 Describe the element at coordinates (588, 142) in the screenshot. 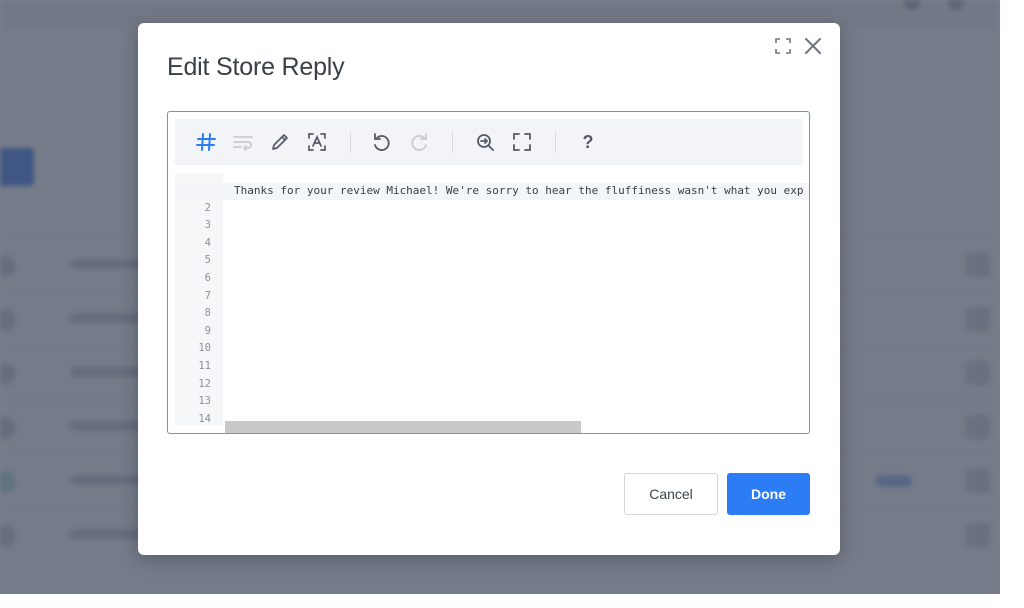

I see `question-icon: ?` at that location.